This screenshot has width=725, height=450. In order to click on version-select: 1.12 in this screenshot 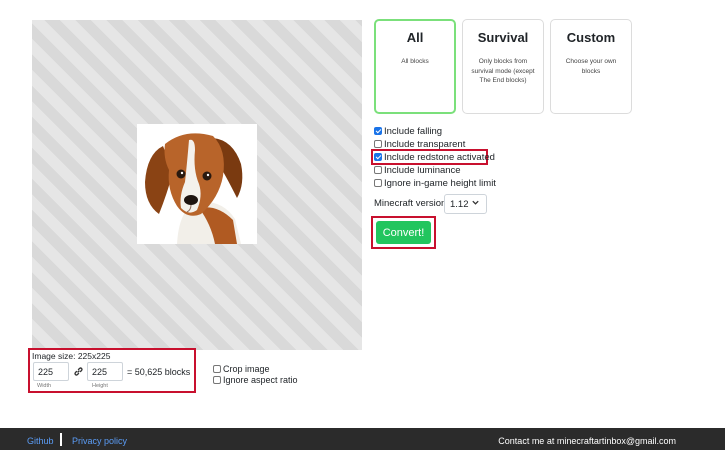, I will do `click(465, 204)`.